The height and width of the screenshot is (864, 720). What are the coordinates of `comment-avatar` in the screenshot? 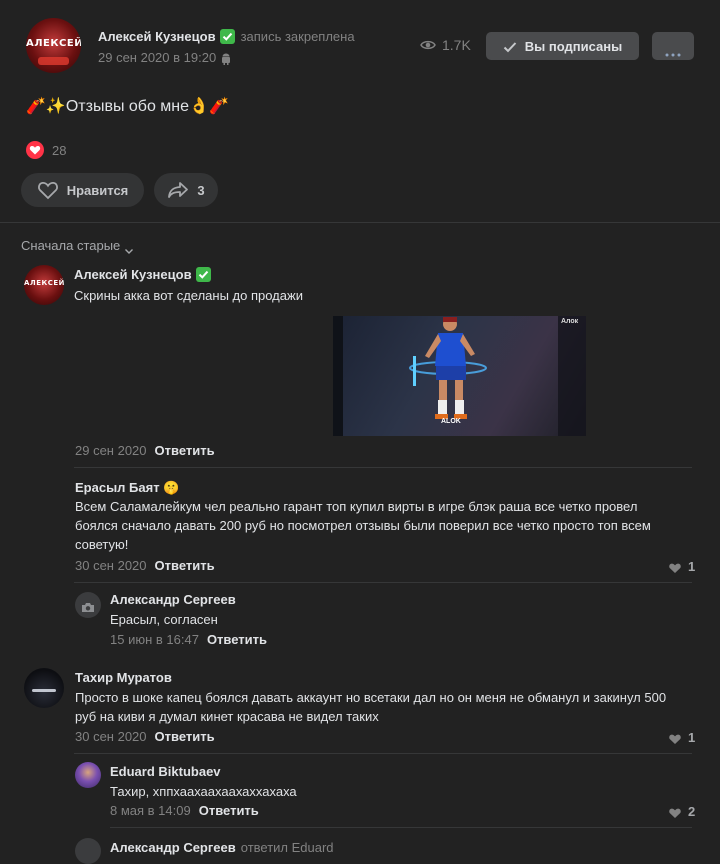 It's located at (44, 688).